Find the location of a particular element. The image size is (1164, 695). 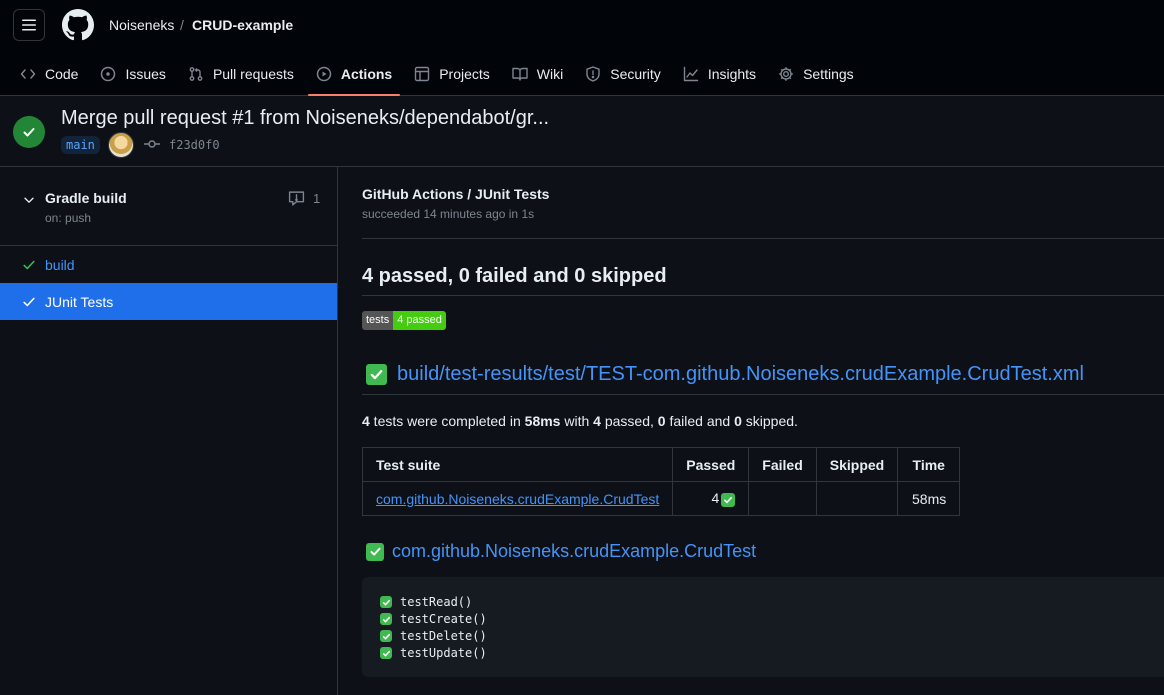

duration: 58ms is located at coordinates (542, 421).